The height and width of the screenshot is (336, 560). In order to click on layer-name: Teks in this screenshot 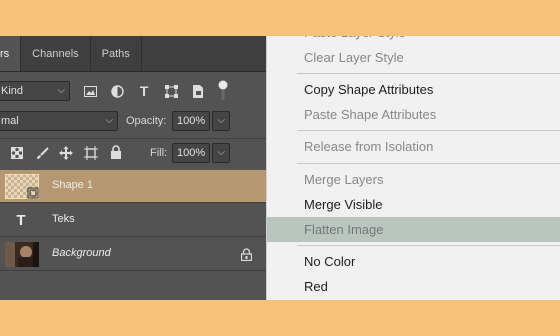, I will do `click(63, 219)`.